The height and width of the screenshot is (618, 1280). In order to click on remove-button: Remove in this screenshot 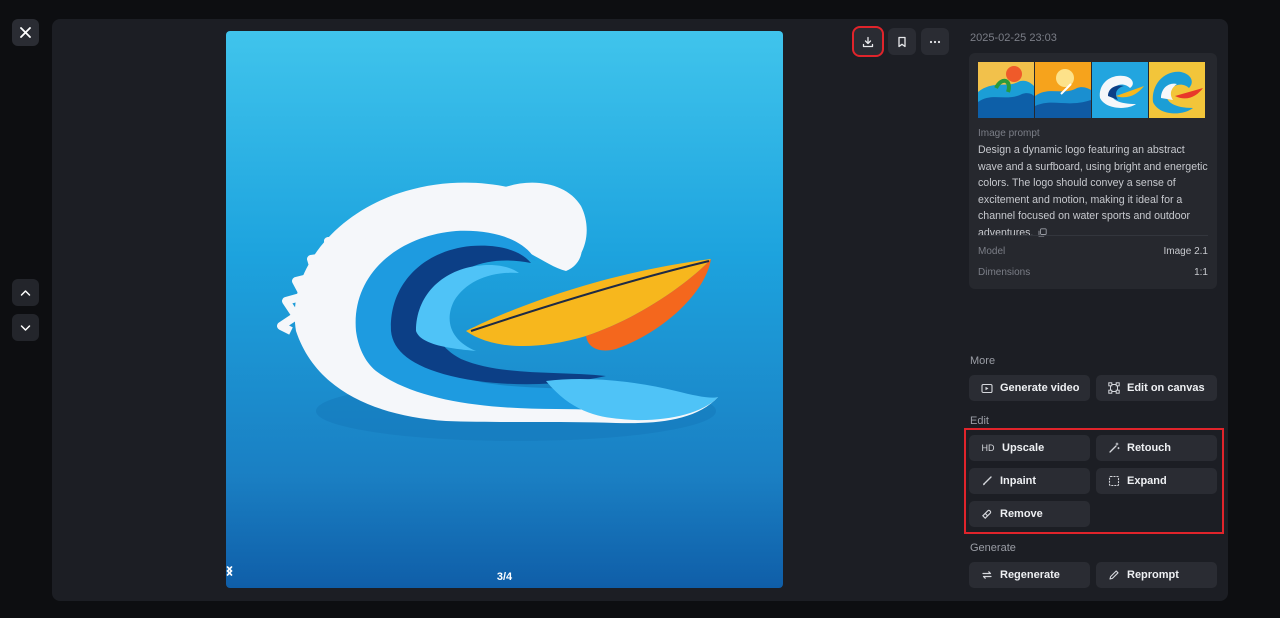, I will do `click(1029, 514)`.